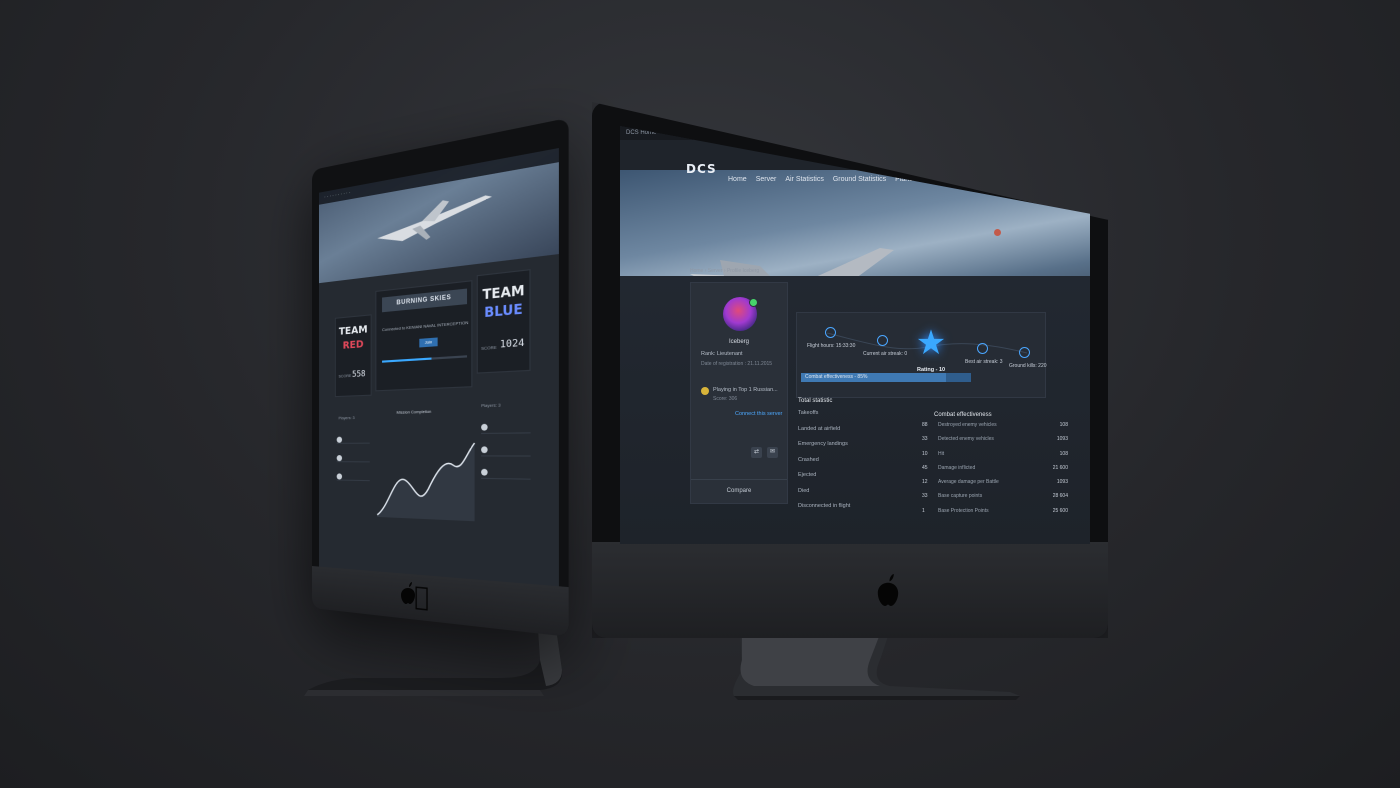  What do you see at coordinates (345, 375) in the screenshot?
I see `team-red-score-label: SCORE` at bounding box center [345, 375].